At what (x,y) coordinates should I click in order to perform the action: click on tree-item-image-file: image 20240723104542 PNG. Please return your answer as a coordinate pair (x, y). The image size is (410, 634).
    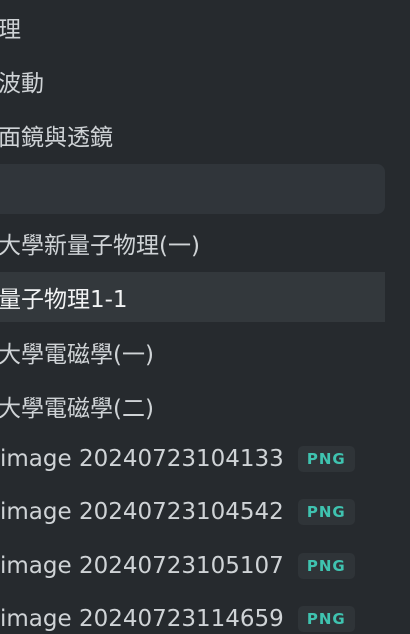
    Looking at the image, I should click on (192, 512).